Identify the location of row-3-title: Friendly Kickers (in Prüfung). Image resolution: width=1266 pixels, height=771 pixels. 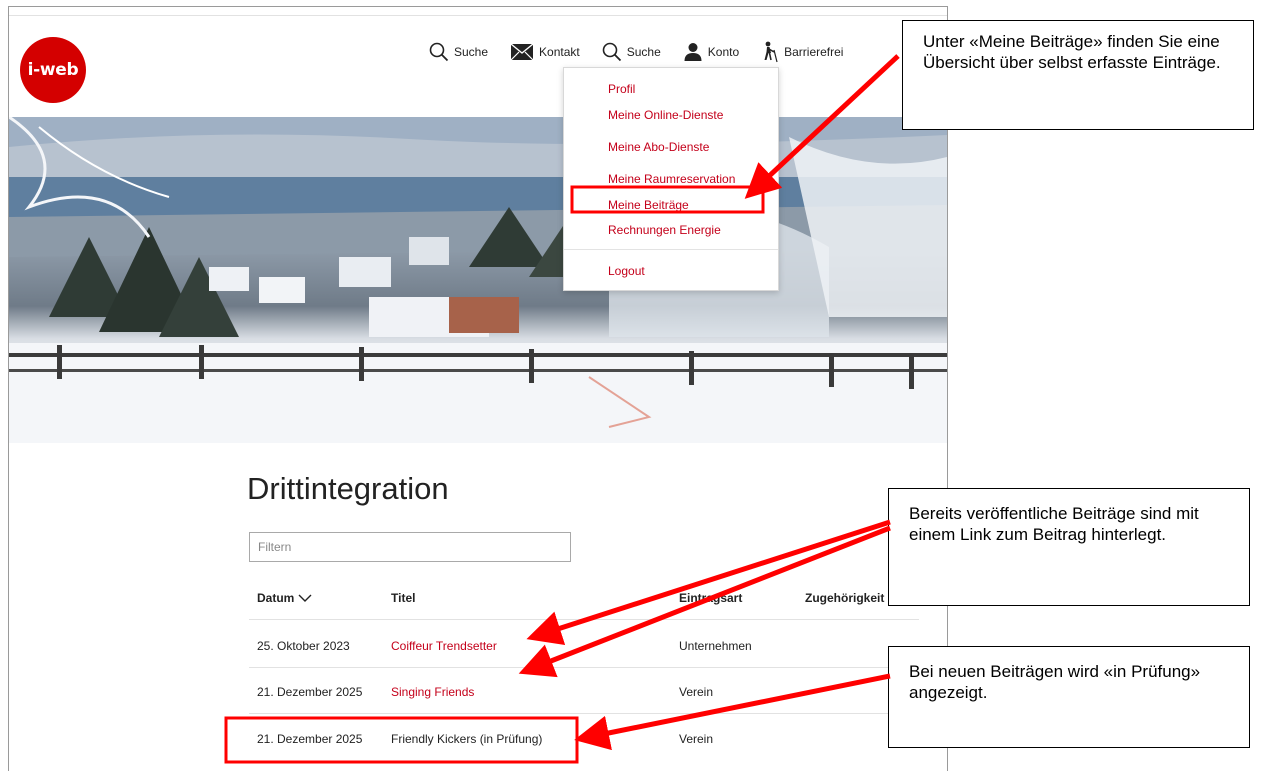
(467, 739).